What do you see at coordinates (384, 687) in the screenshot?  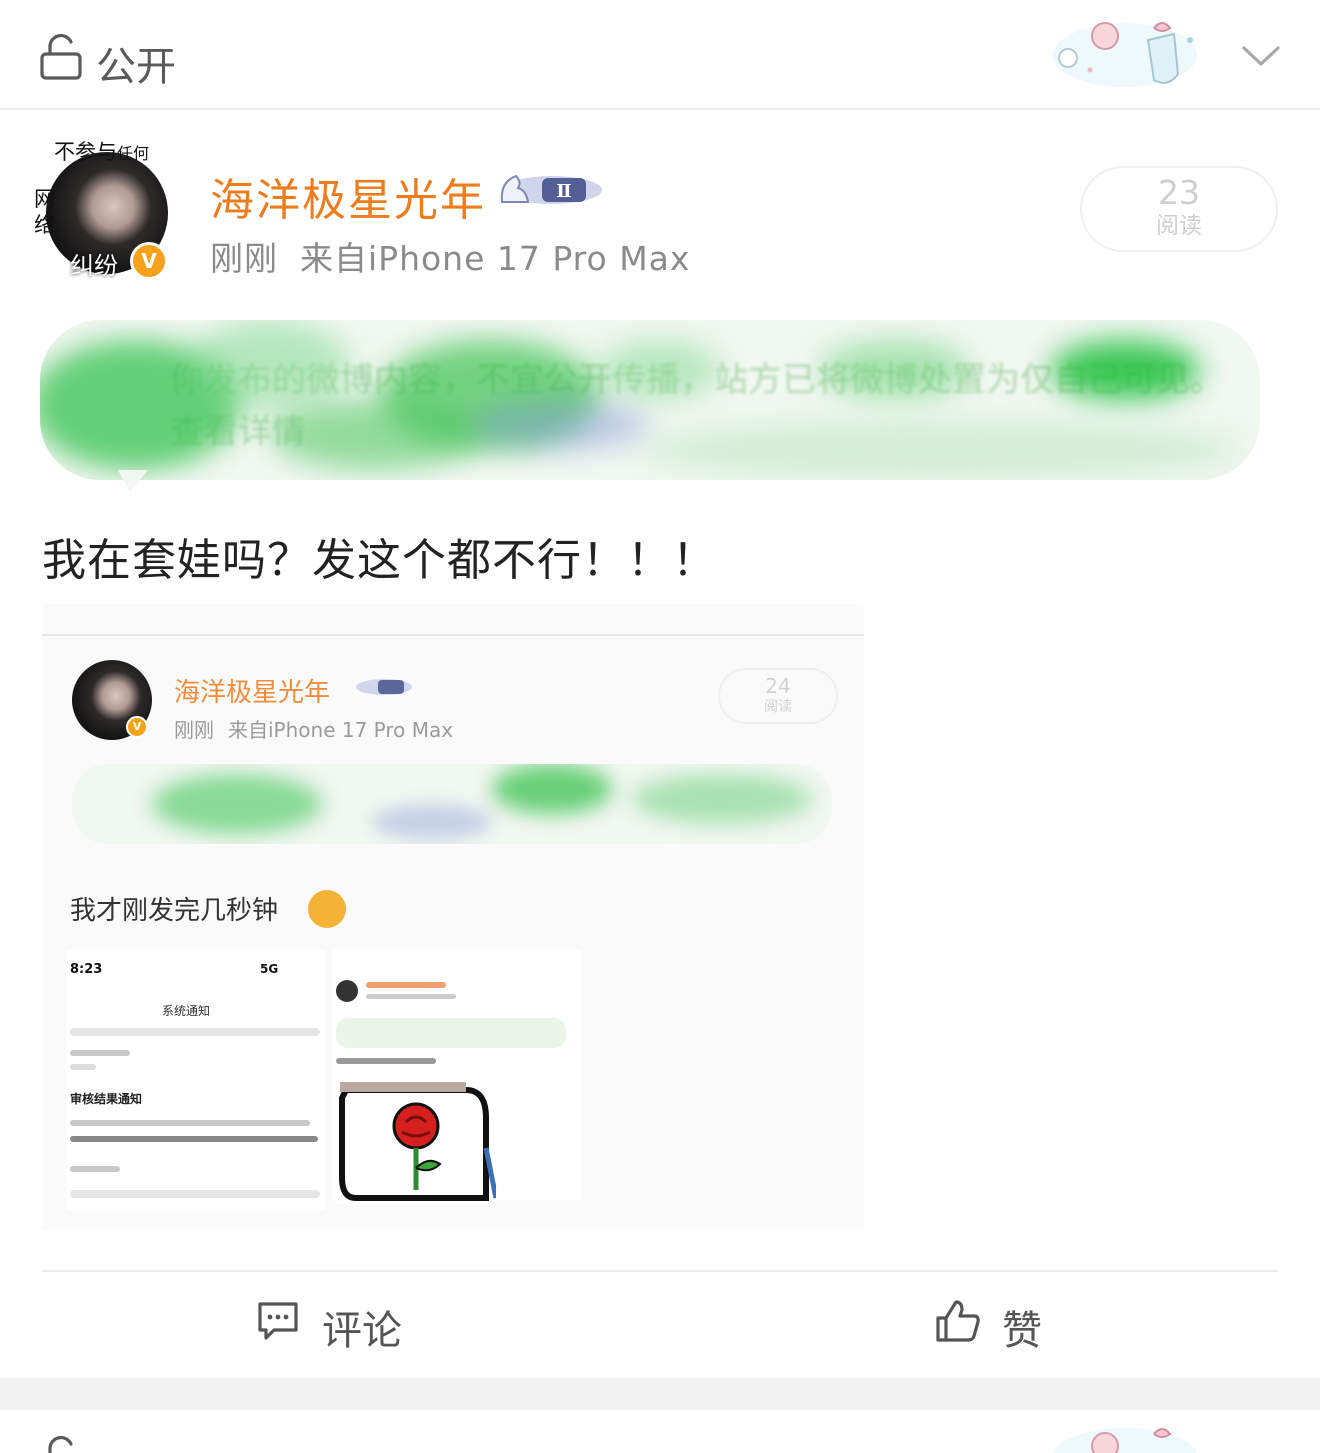 I see `embed-level-badge-icon` at bounding box center [384, 687].